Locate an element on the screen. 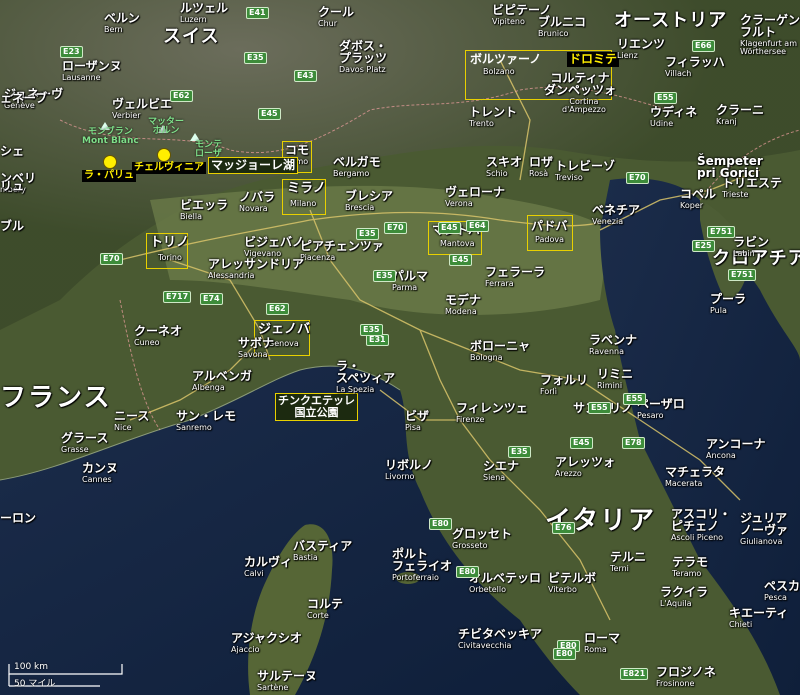 This screenshot has height=695, width=800. city-label: マチェラタ Macerata is located at coordinates (695, 477).